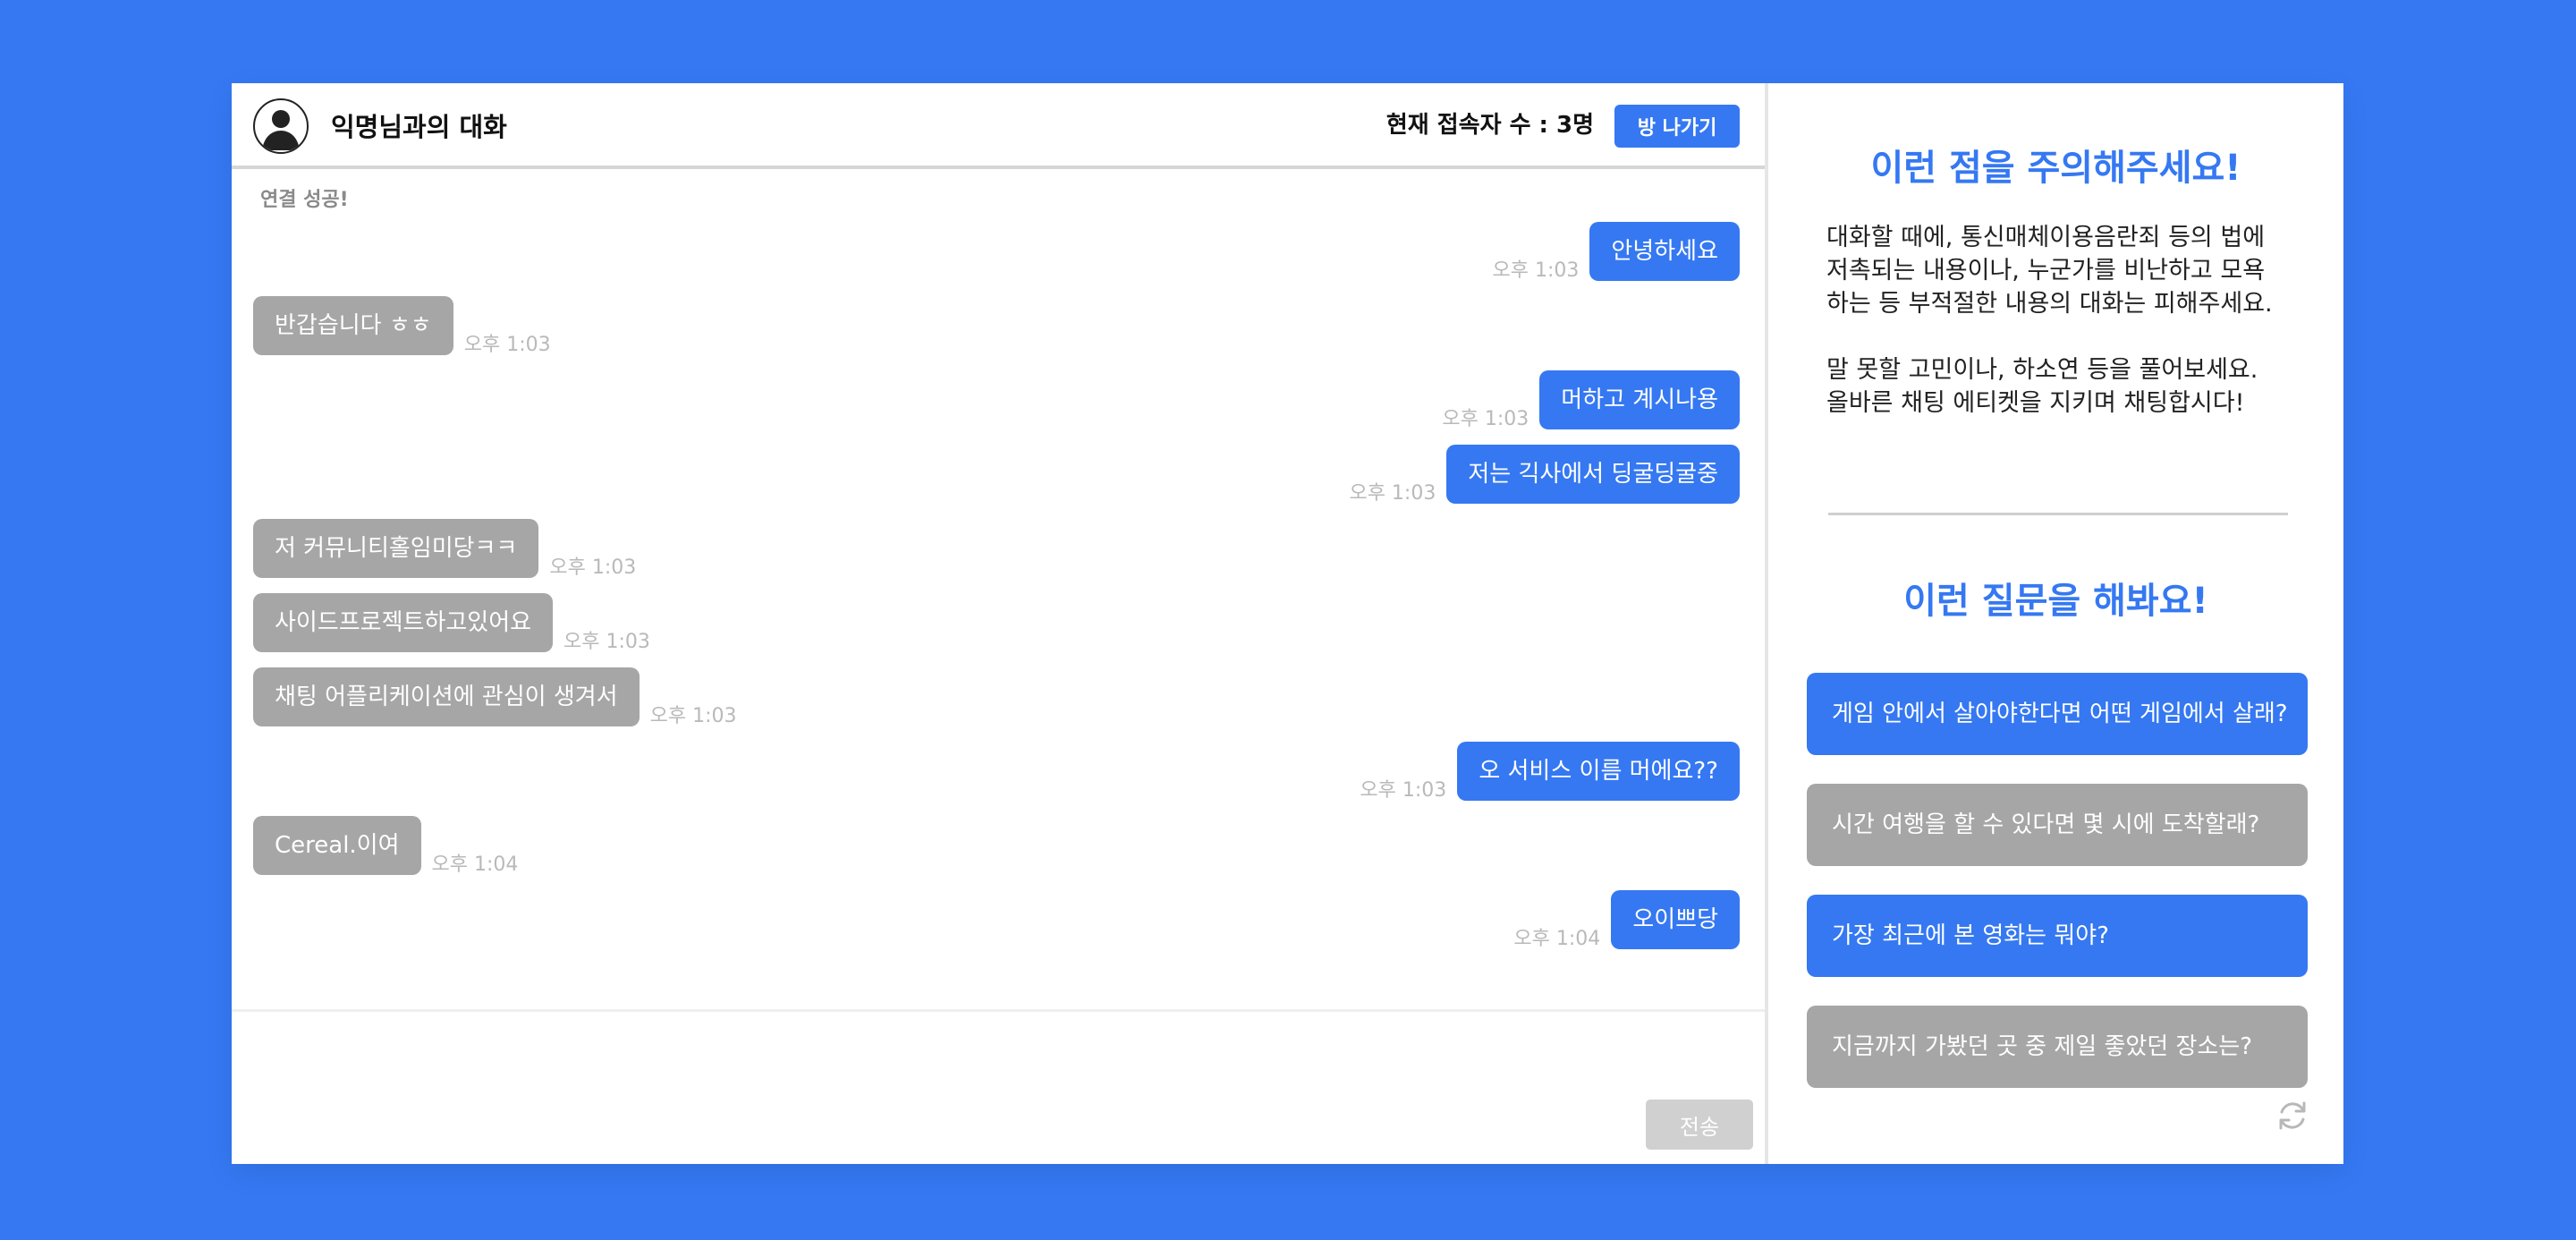  I want to click on user-icon, so click(281, 130).